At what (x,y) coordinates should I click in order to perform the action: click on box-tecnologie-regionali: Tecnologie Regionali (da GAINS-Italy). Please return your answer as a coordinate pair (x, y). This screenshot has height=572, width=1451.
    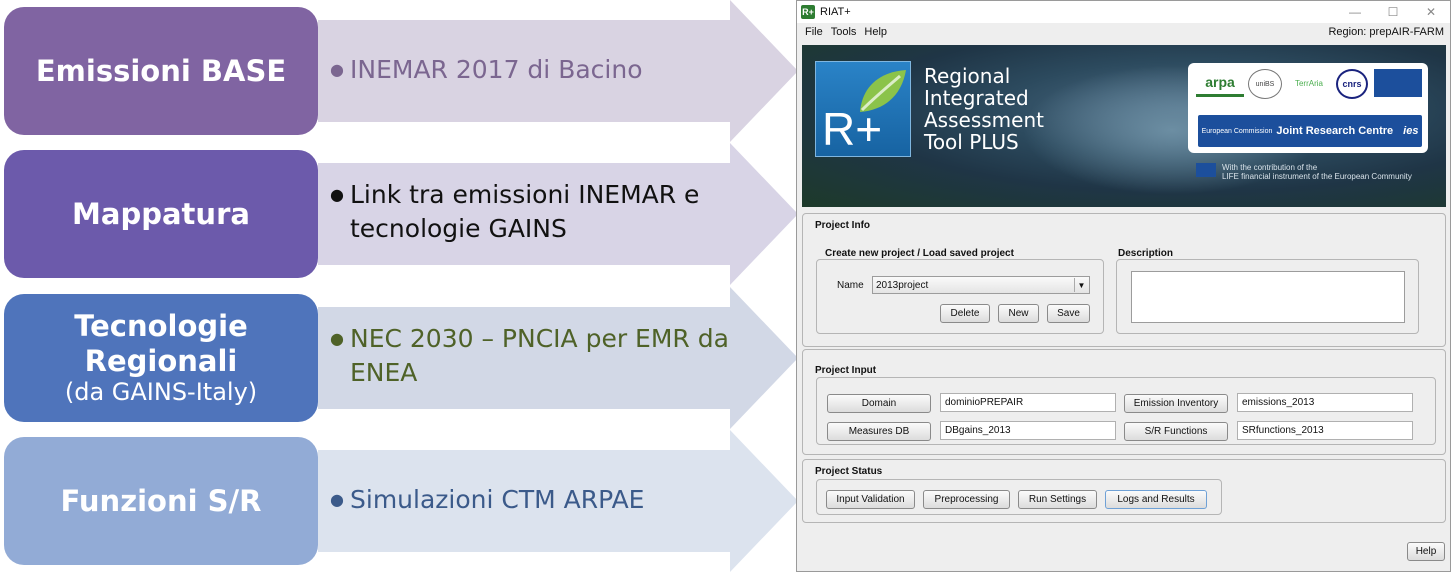
    Looking at the image, I should click on (161, 358).